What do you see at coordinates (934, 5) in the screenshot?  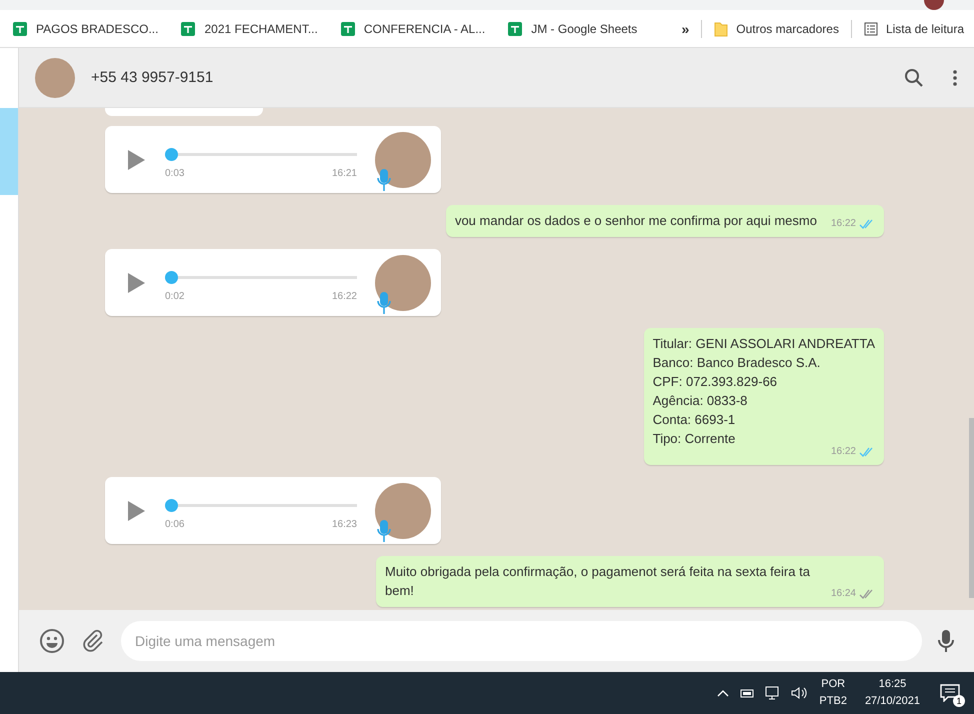 I see `profile-avatar` at bounding box center [934, 5].